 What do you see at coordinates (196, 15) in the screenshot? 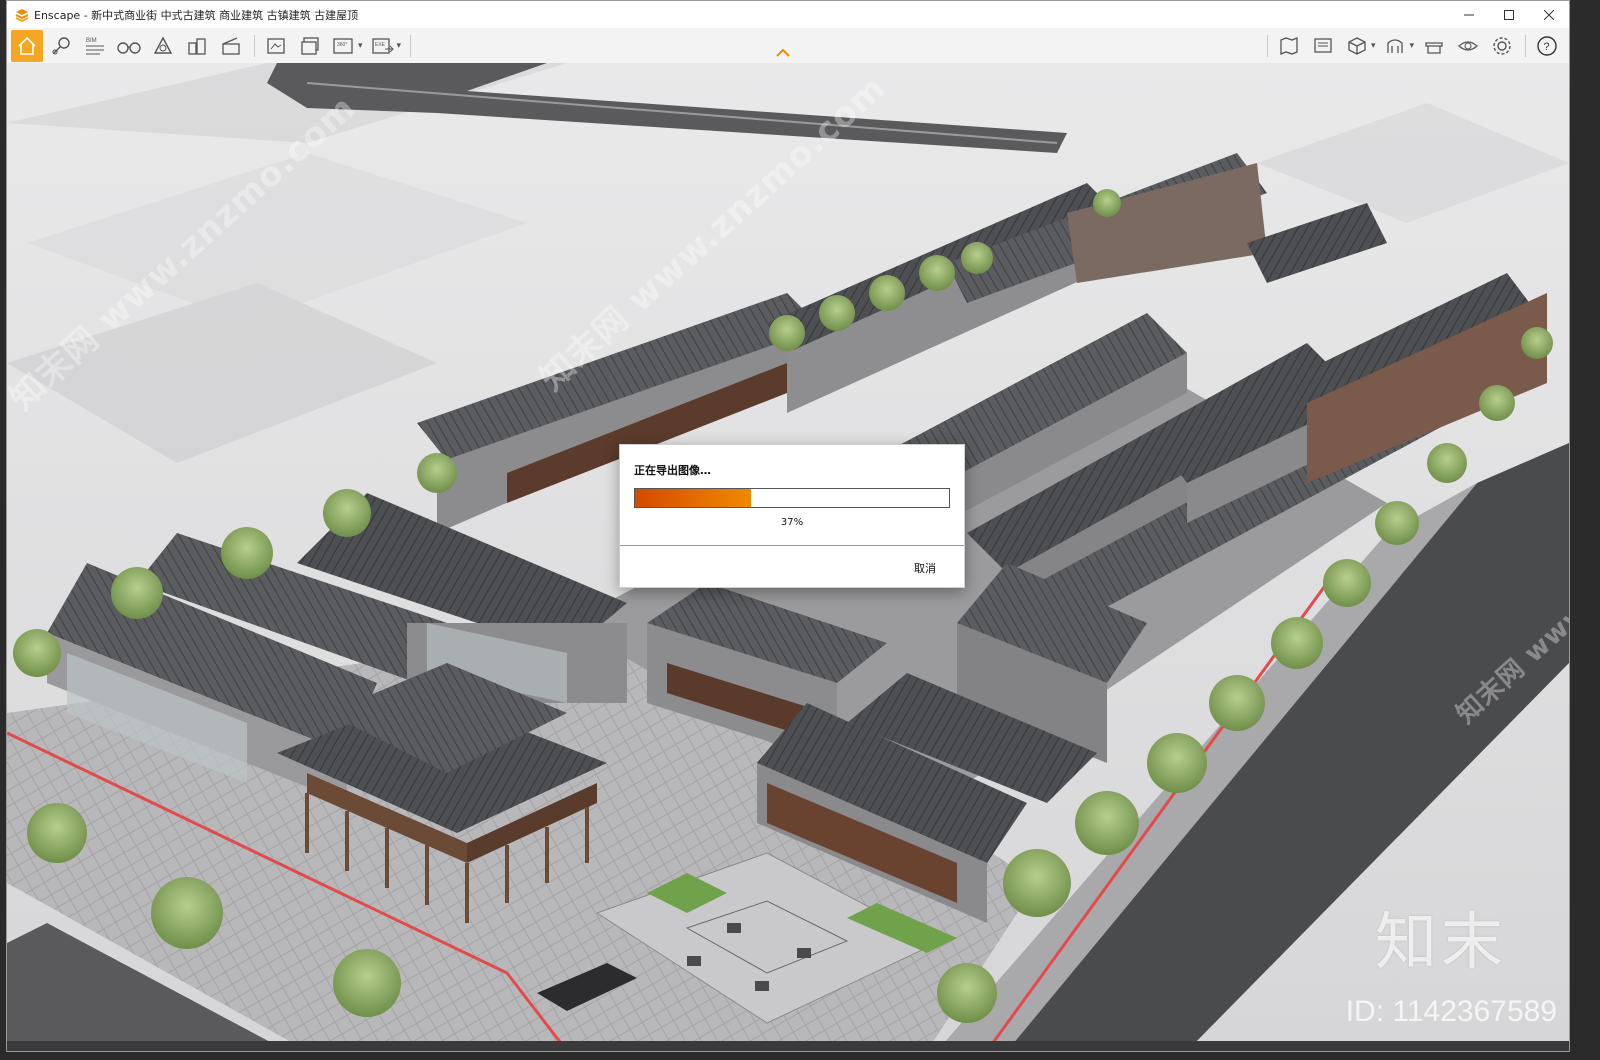
I see `window-title: Enscape - 新中式商业街 中式古建筑 商业建筑 古镇建筑 古建屋顶` at bounding box center [196, 15].